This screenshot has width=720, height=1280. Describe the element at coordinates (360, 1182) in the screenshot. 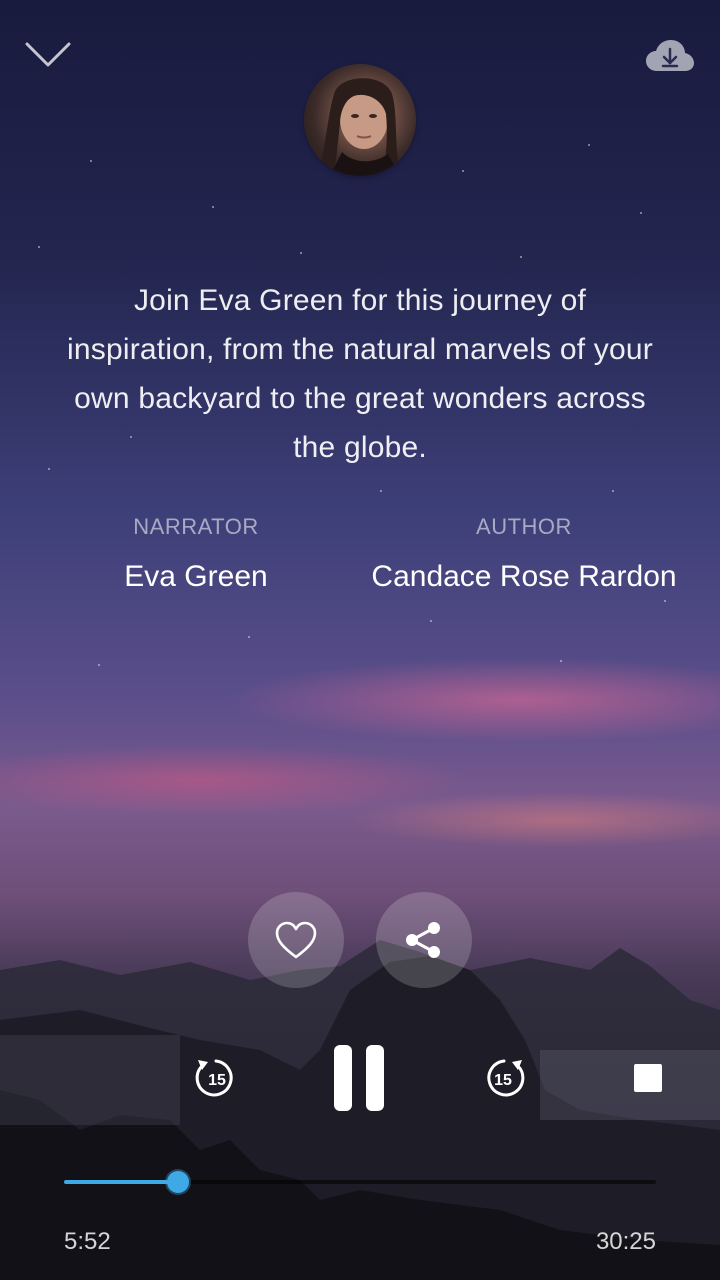

I see `progress-slider` at that location.